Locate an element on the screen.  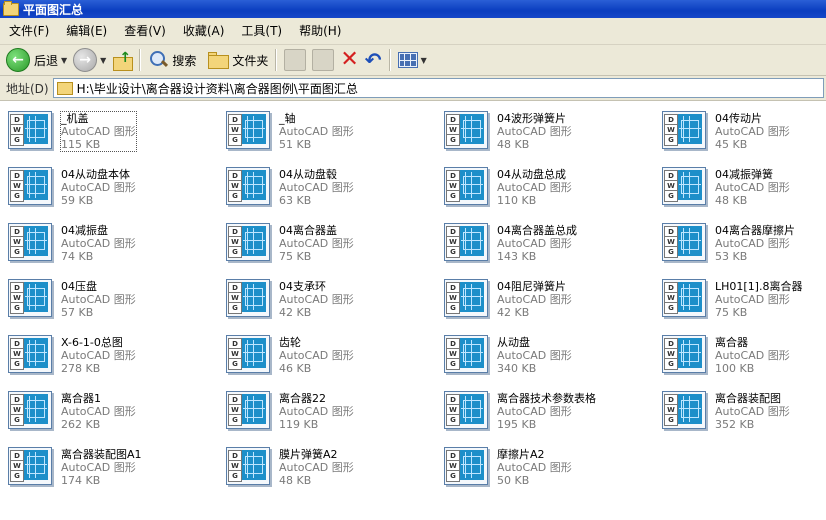
back-label: 后退 is located at coordinates (46, 60).